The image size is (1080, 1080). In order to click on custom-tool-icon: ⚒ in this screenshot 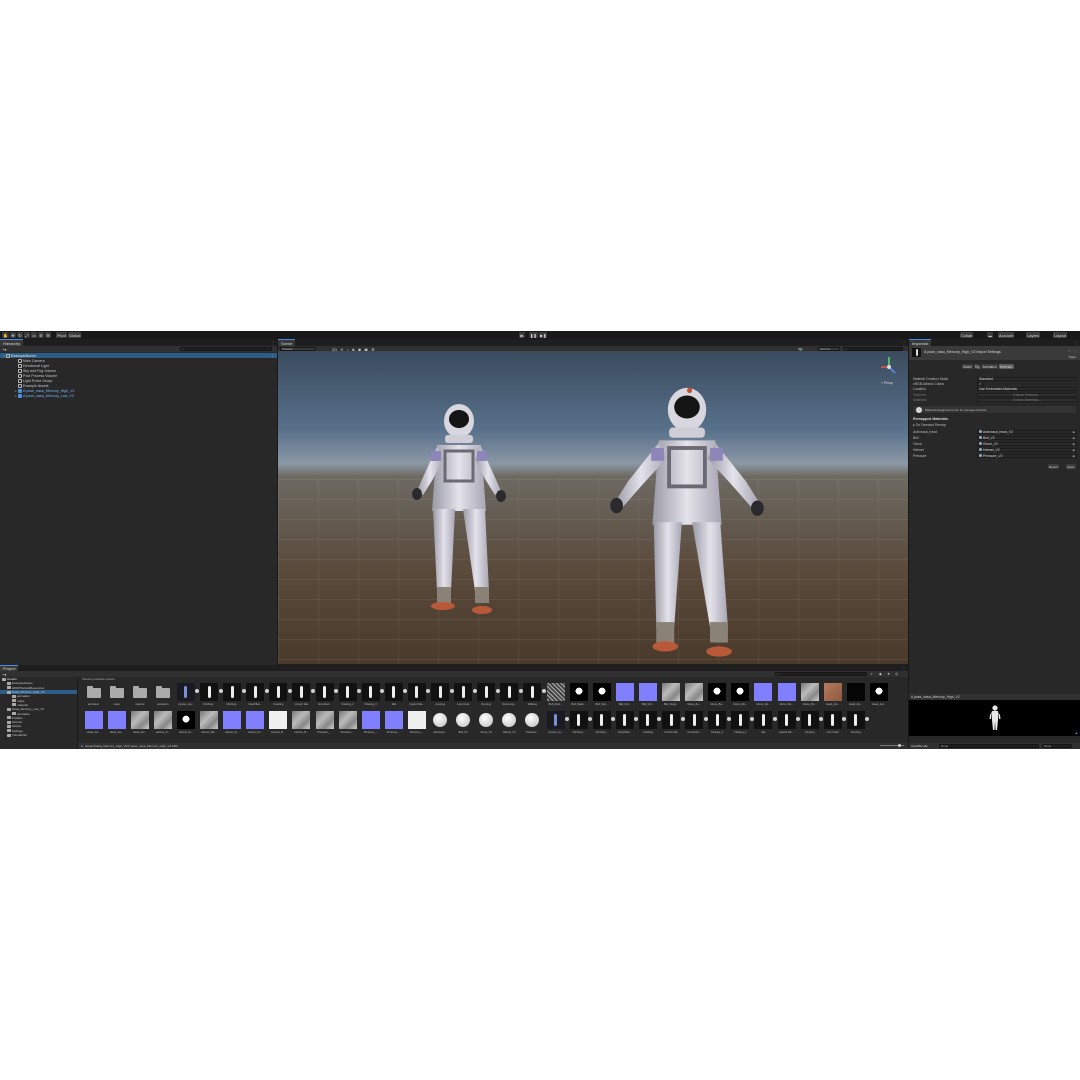, I will do `click(47, 335)`.